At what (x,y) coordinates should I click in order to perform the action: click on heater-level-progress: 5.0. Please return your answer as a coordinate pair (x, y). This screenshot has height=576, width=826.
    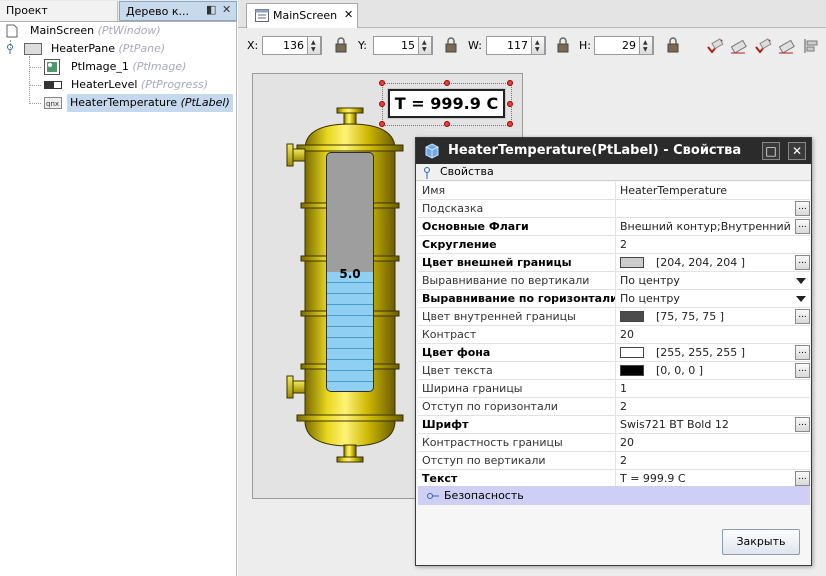
    Looking at the image, I should click on (350, 272).